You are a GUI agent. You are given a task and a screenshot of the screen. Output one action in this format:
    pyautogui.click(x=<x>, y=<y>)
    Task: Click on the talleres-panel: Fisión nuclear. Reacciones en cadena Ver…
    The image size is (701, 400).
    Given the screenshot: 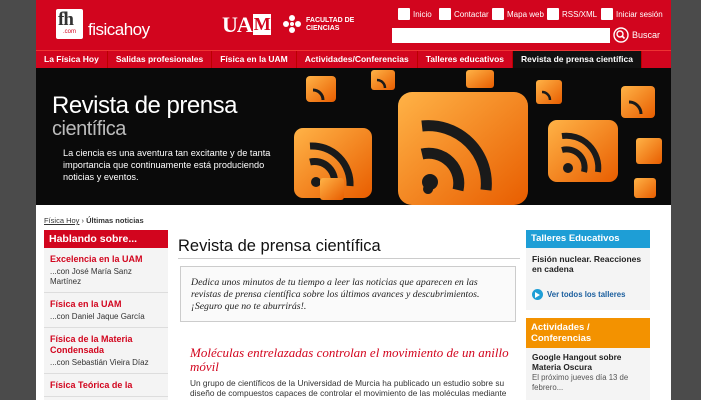 What is the action you would take?
    pyautogui.click(x=588, y=279)
    